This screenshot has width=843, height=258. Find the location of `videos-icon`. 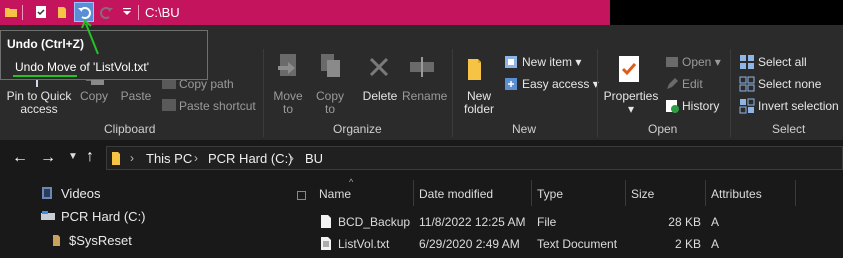

videos-icon is located at coordinates (47, 195).